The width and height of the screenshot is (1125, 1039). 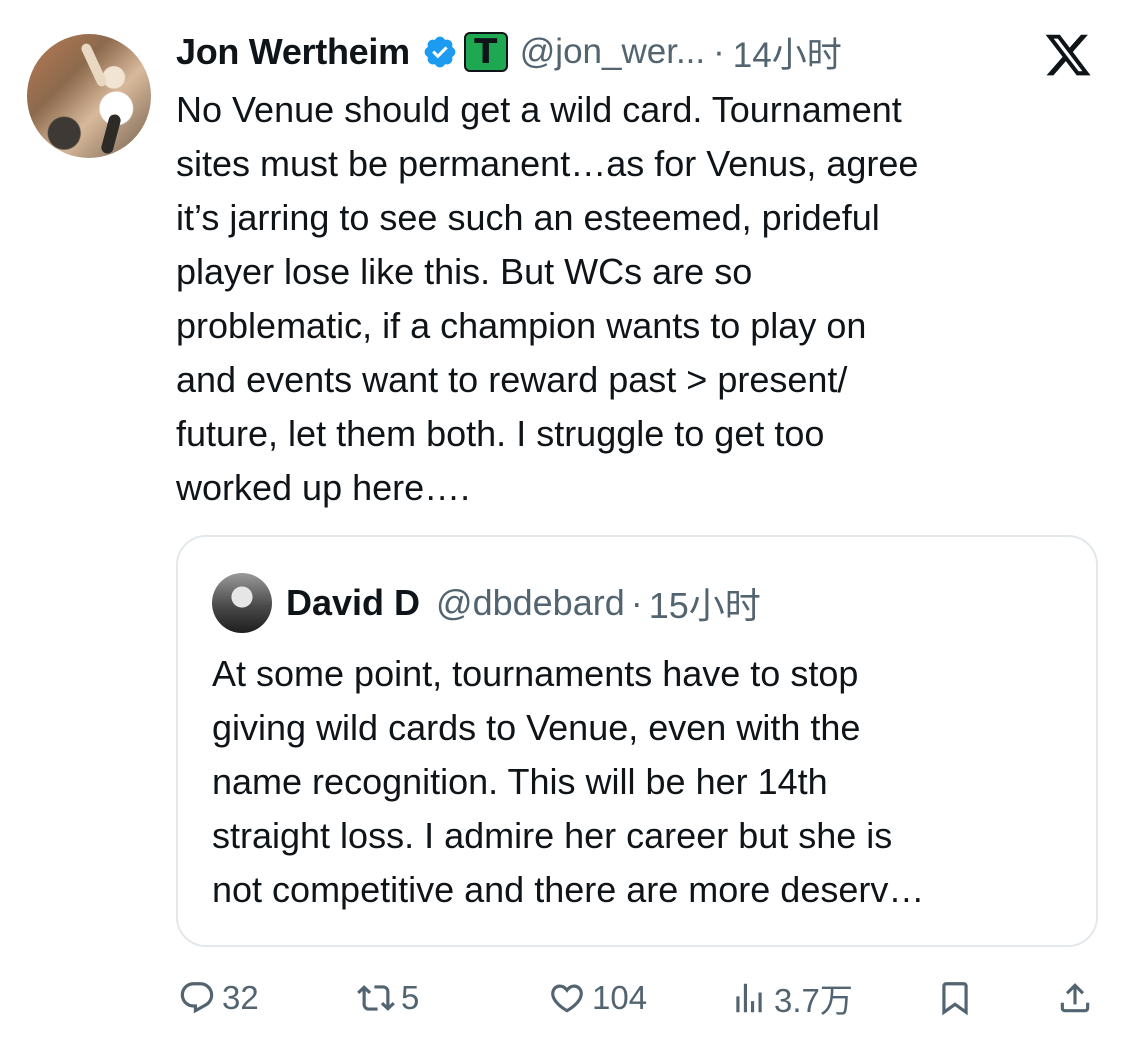 I want to click on like-button: 104, so click(x=597, y=998).